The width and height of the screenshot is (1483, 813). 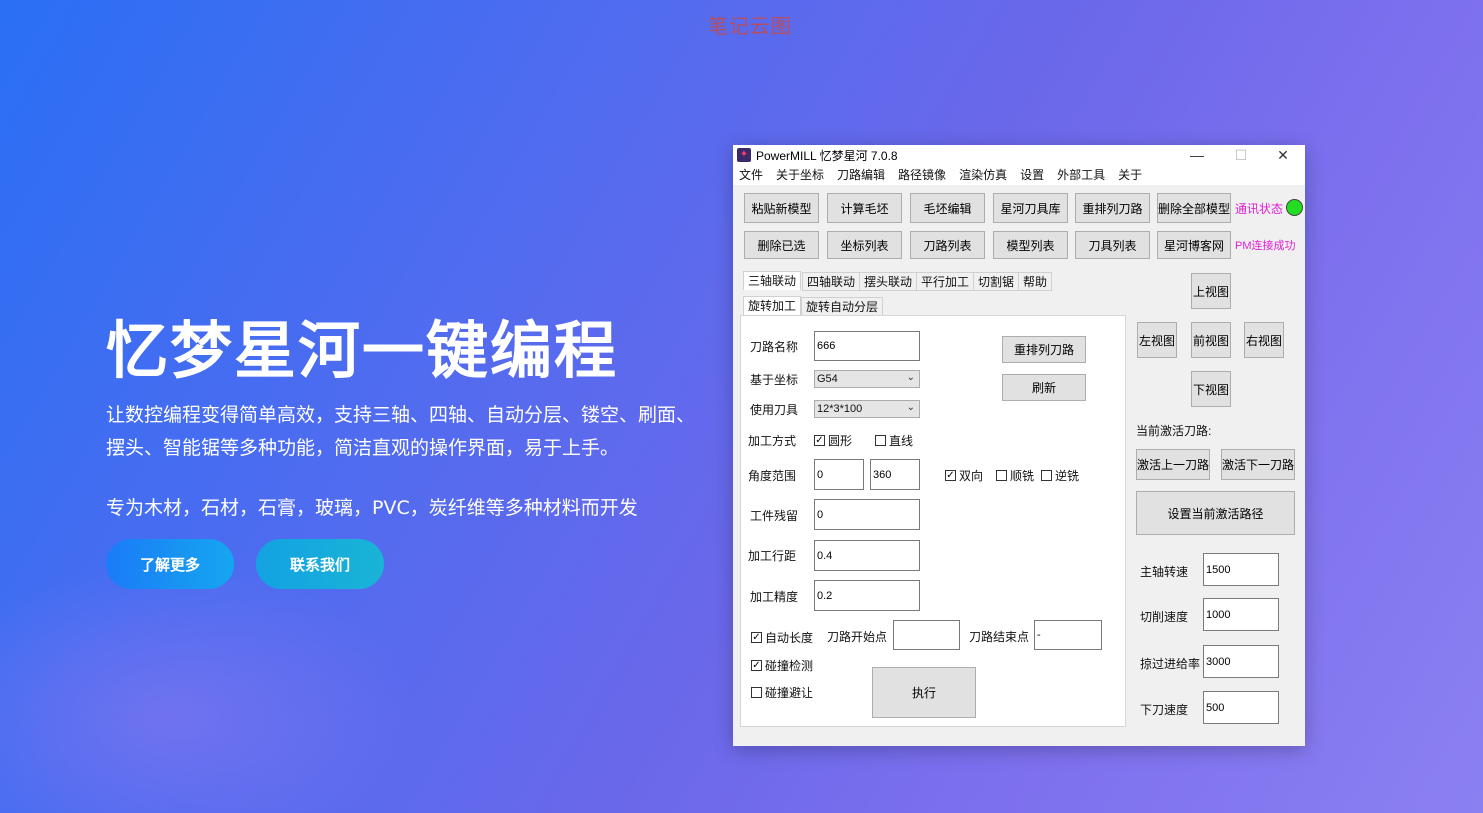 What do you see at coordinates (1294, 207) in the screenshot?
I see `status-indicator-icon` at bounding box center [1294, 207].